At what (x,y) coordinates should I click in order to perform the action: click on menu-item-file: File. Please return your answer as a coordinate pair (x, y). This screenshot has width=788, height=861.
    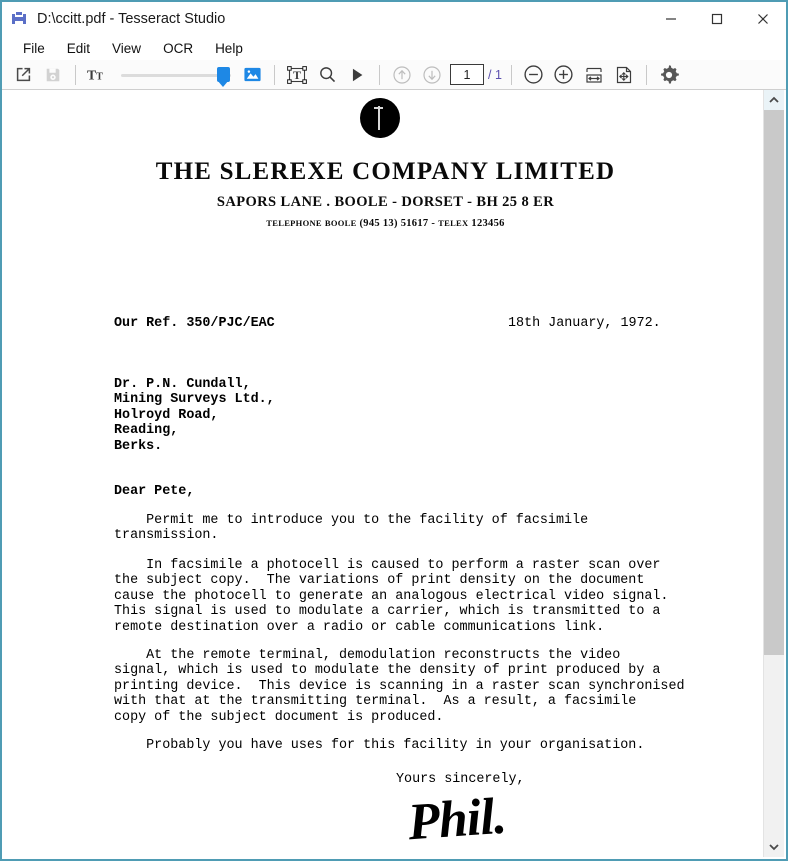
    Looking at the image, I should click on (34, 48).